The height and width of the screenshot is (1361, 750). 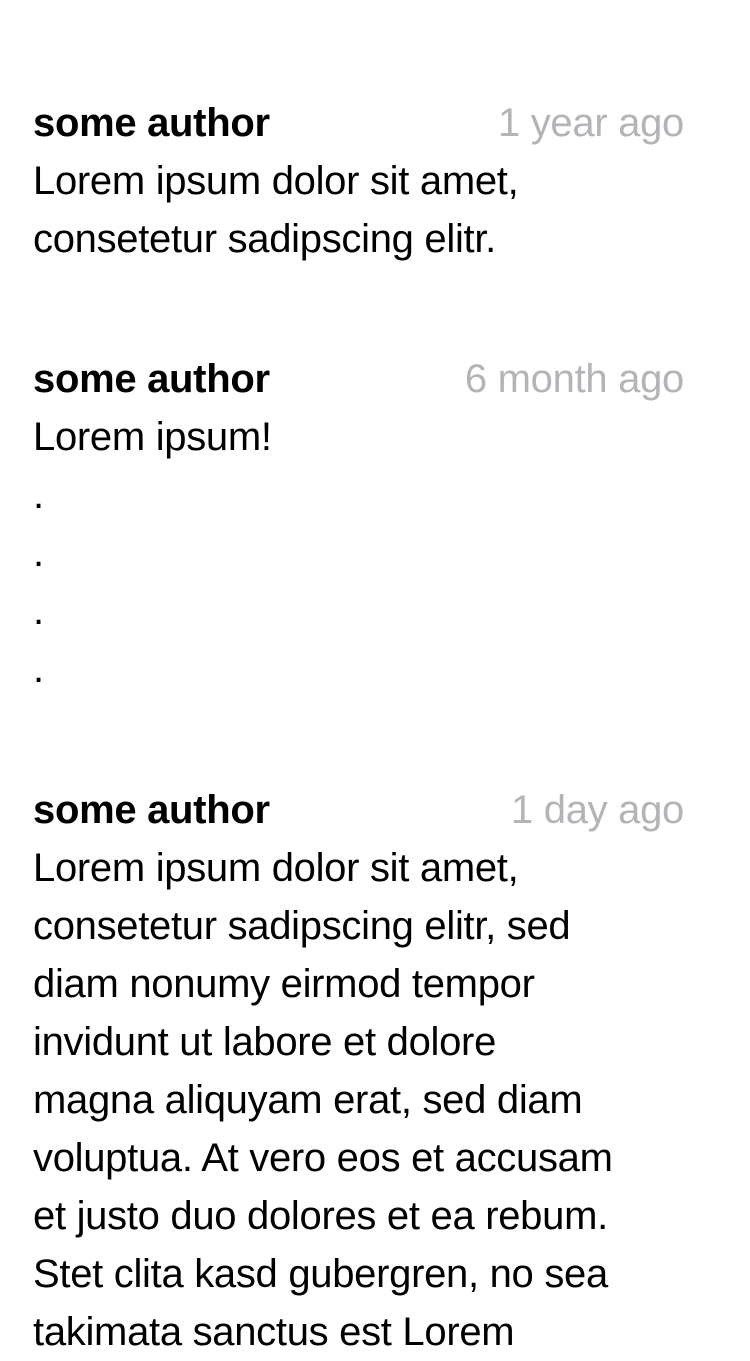 I want to click on comment-header: some author 1 day ago, so click(x=358, y=810).